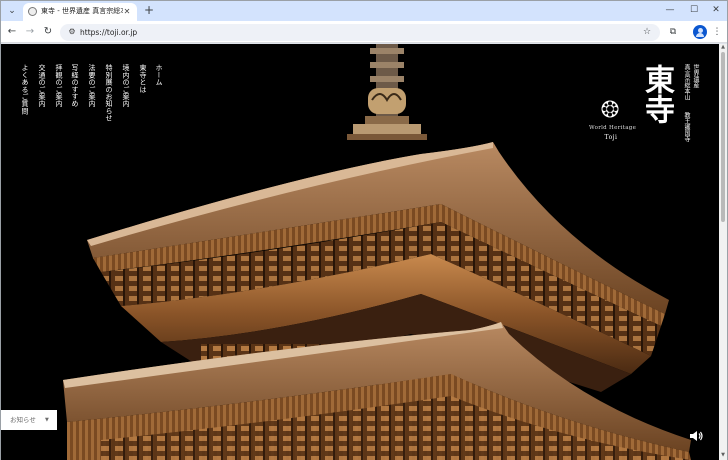 Image resolution: width=728 pixels, height=460 pixels. Describe the element at coordinates (723, 252) in the screenshot. I see `vertical-scrollbar: ▲ ▼` at that location.